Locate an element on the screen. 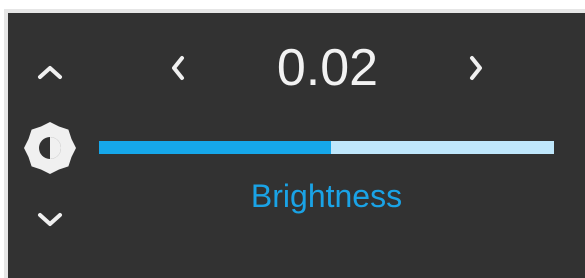 This screenshot has width=585, height=278. brightness-slider is located at coordinates (326, 147).